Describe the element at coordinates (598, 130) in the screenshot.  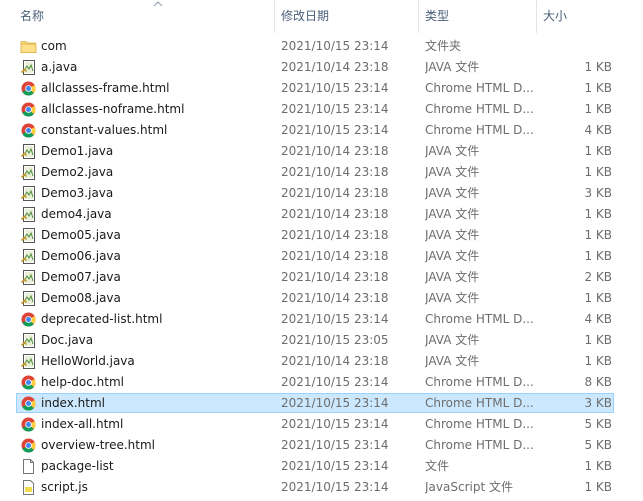
I see `file-size: 4 KB` at that location.